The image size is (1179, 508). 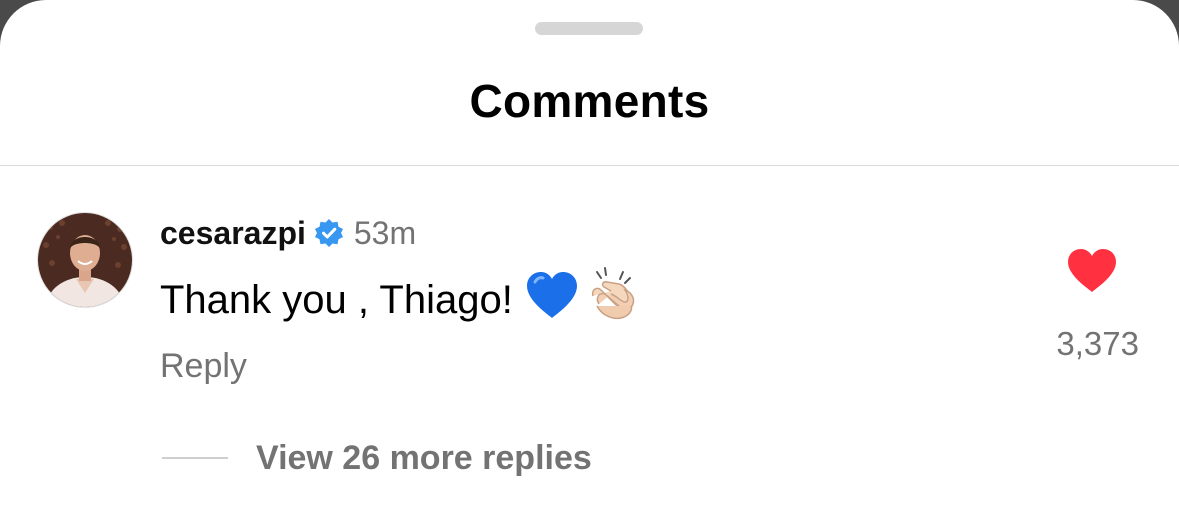 I want to click on avatar, so click(x=85, y=260).